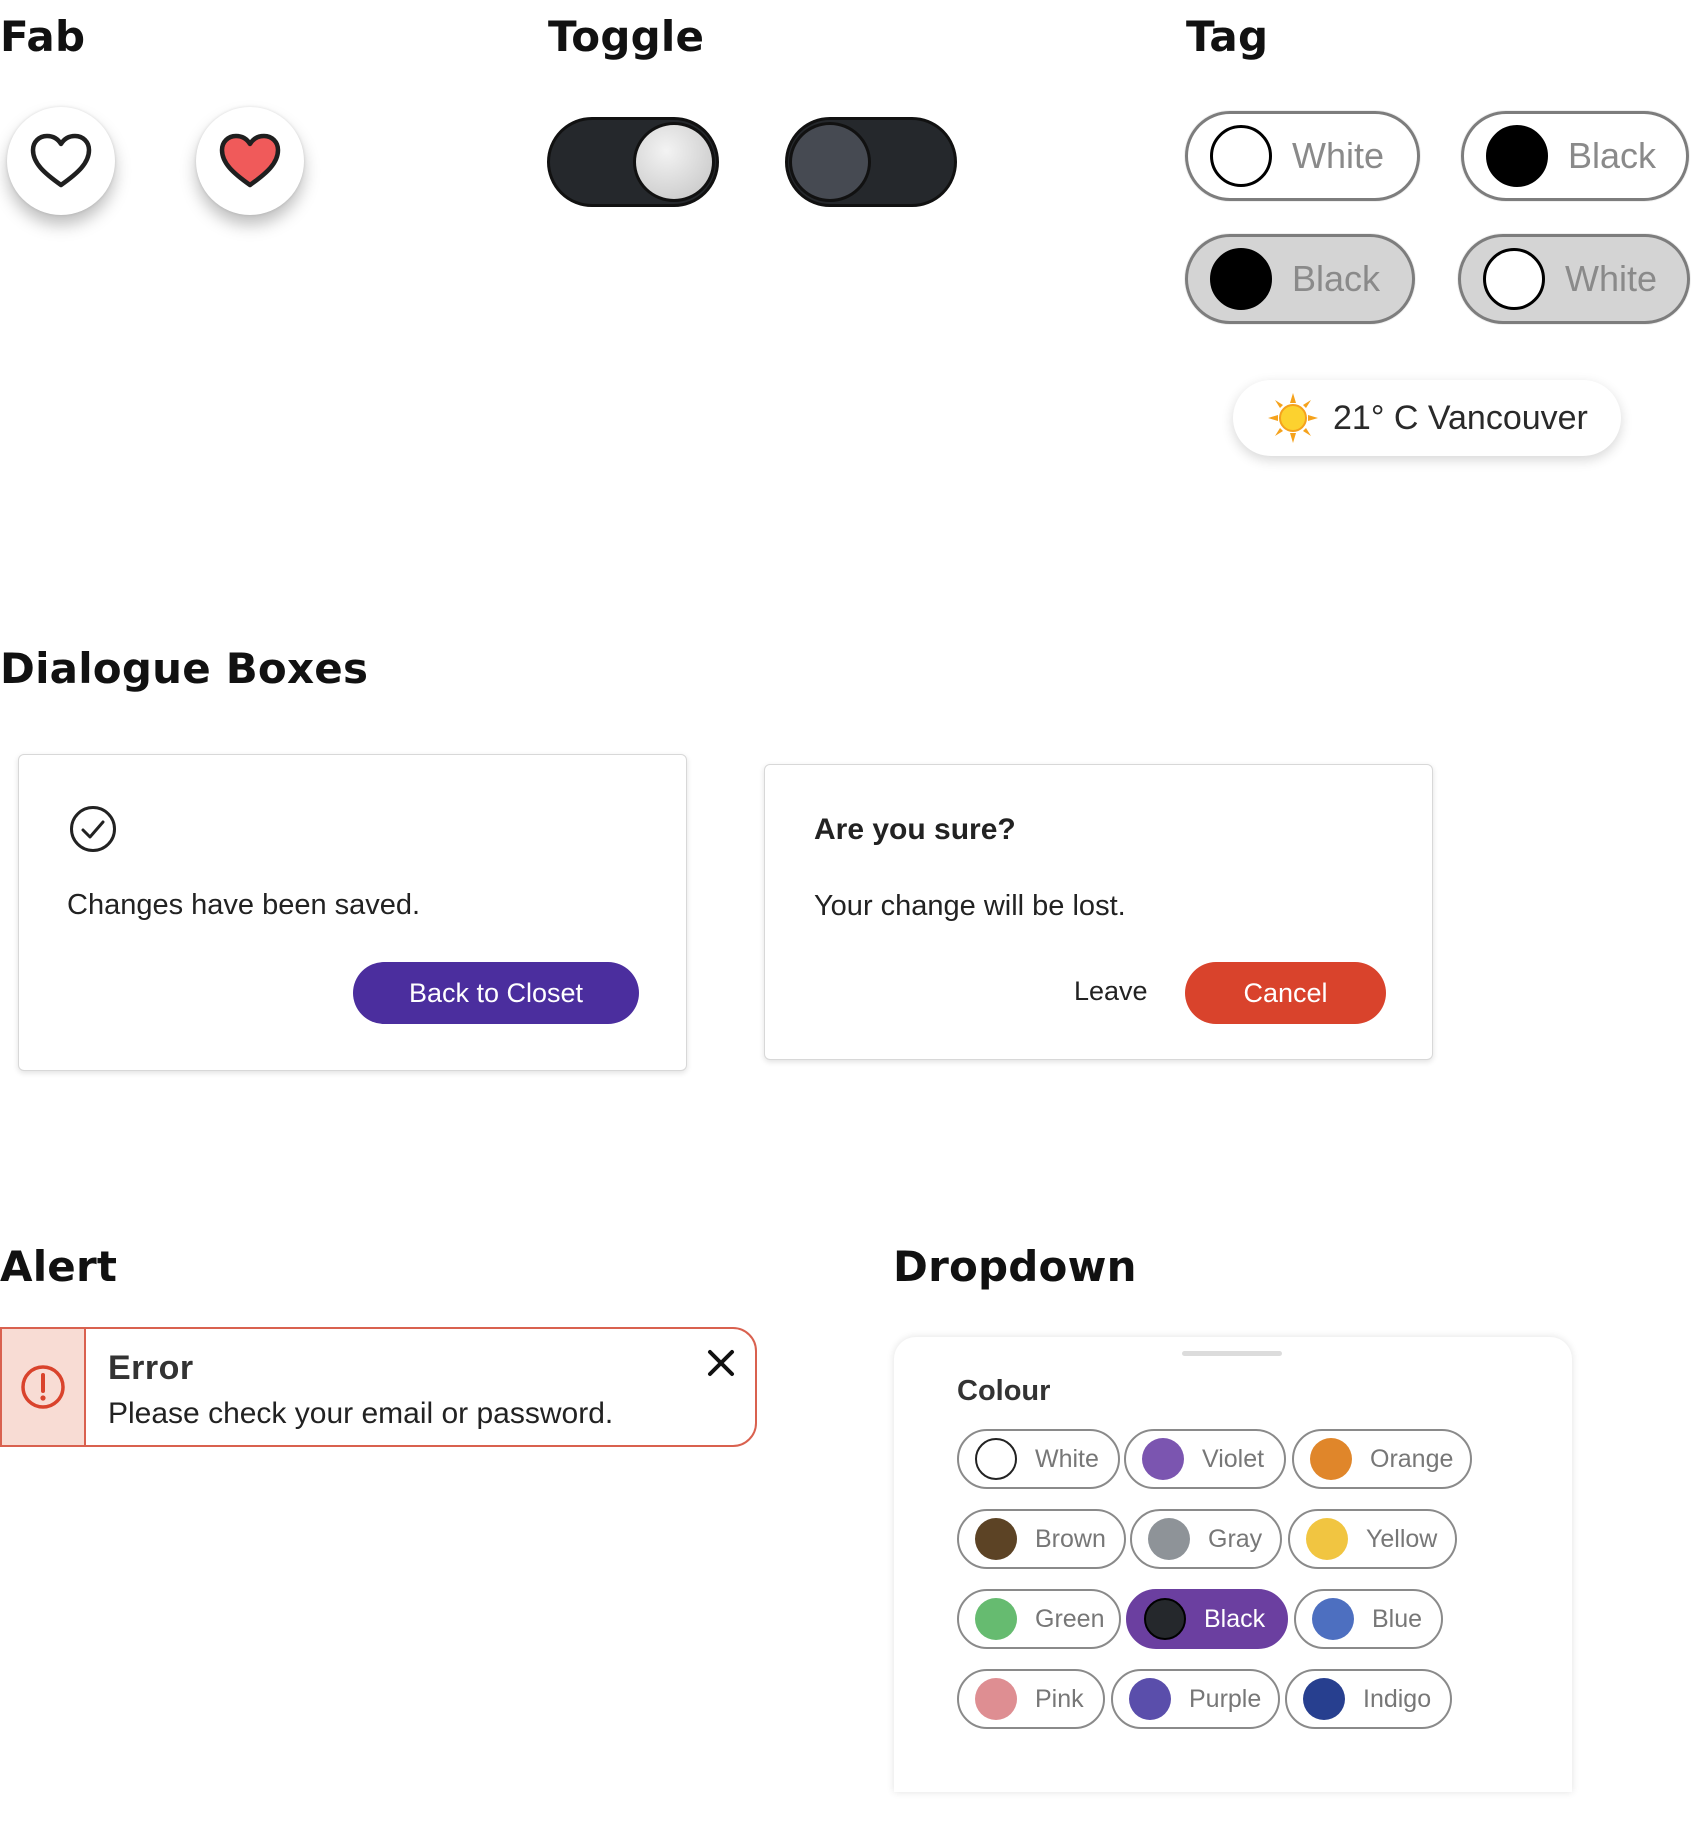  I want to click on colour-chip-label: Violet, so click(1233, 1458).